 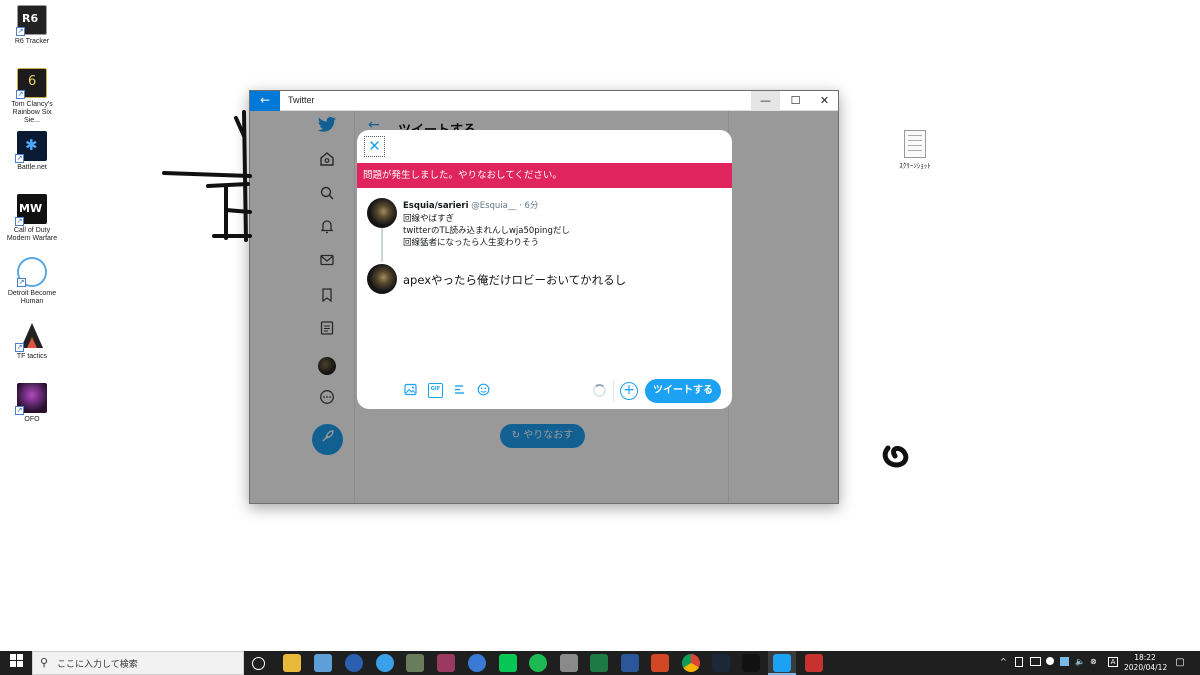 What do you see at coordinates (97, 665) in the screenshot?
I see `search-placeholder: ここに入力して検索` at bounding box center [97, 665].